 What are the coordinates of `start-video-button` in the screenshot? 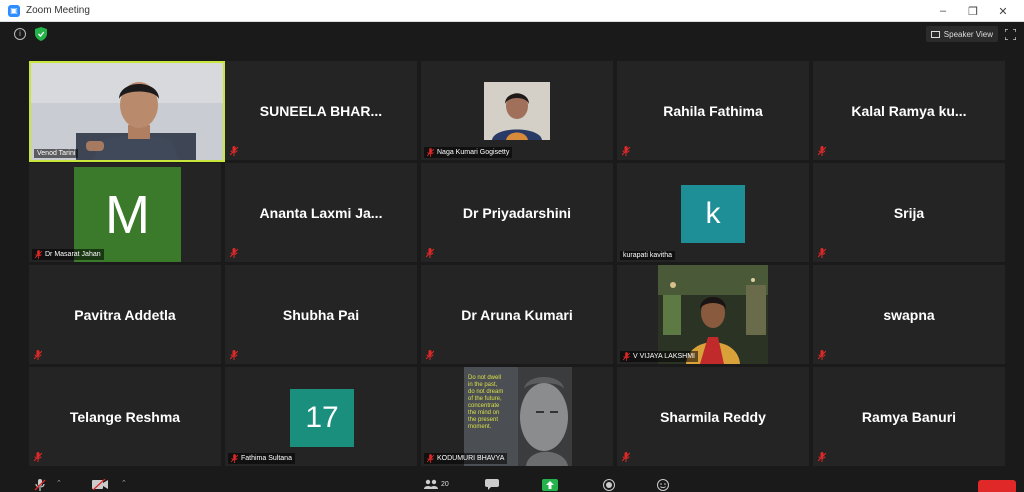 It's located at (100, 484).